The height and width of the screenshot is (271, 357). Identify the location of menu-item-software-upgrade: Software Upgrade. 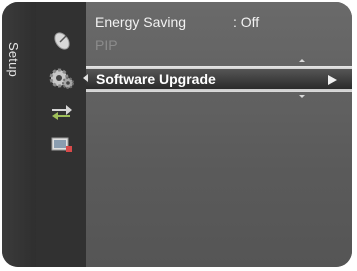
(219, 79).